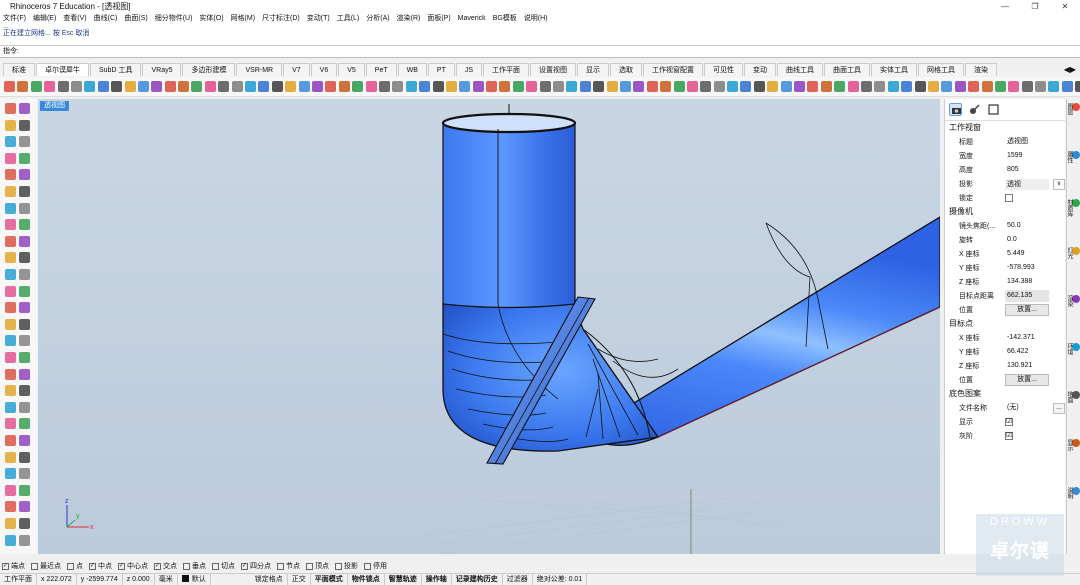 The height and width of the screenshot is (585, 1080). I want to click on close-button: ✕, so click(1065, 6).